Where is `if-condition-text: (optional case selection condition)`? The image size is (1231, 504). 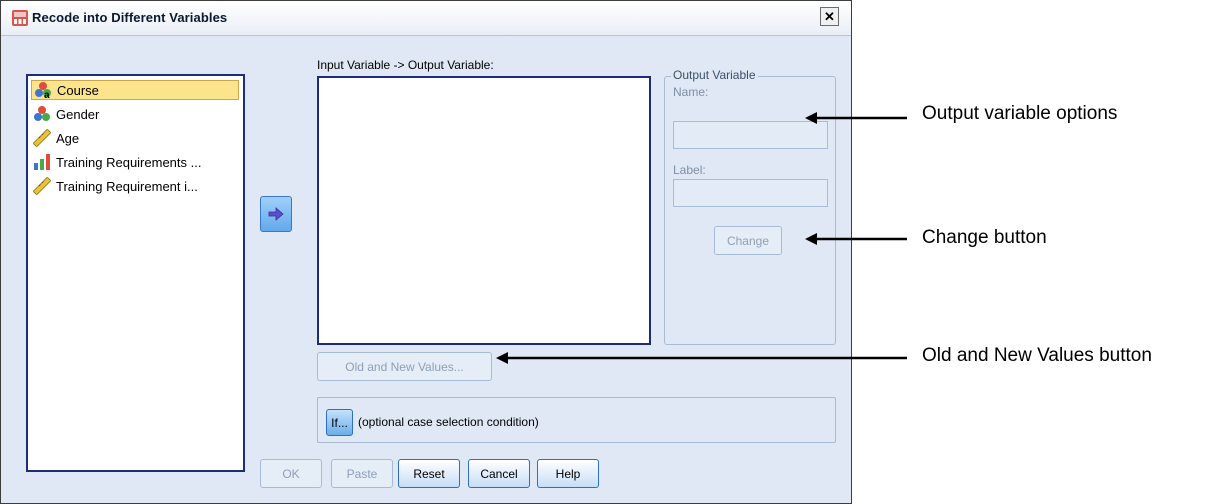
if-condition-text: (optional case selection condition) is located at coordinates (448, 422).